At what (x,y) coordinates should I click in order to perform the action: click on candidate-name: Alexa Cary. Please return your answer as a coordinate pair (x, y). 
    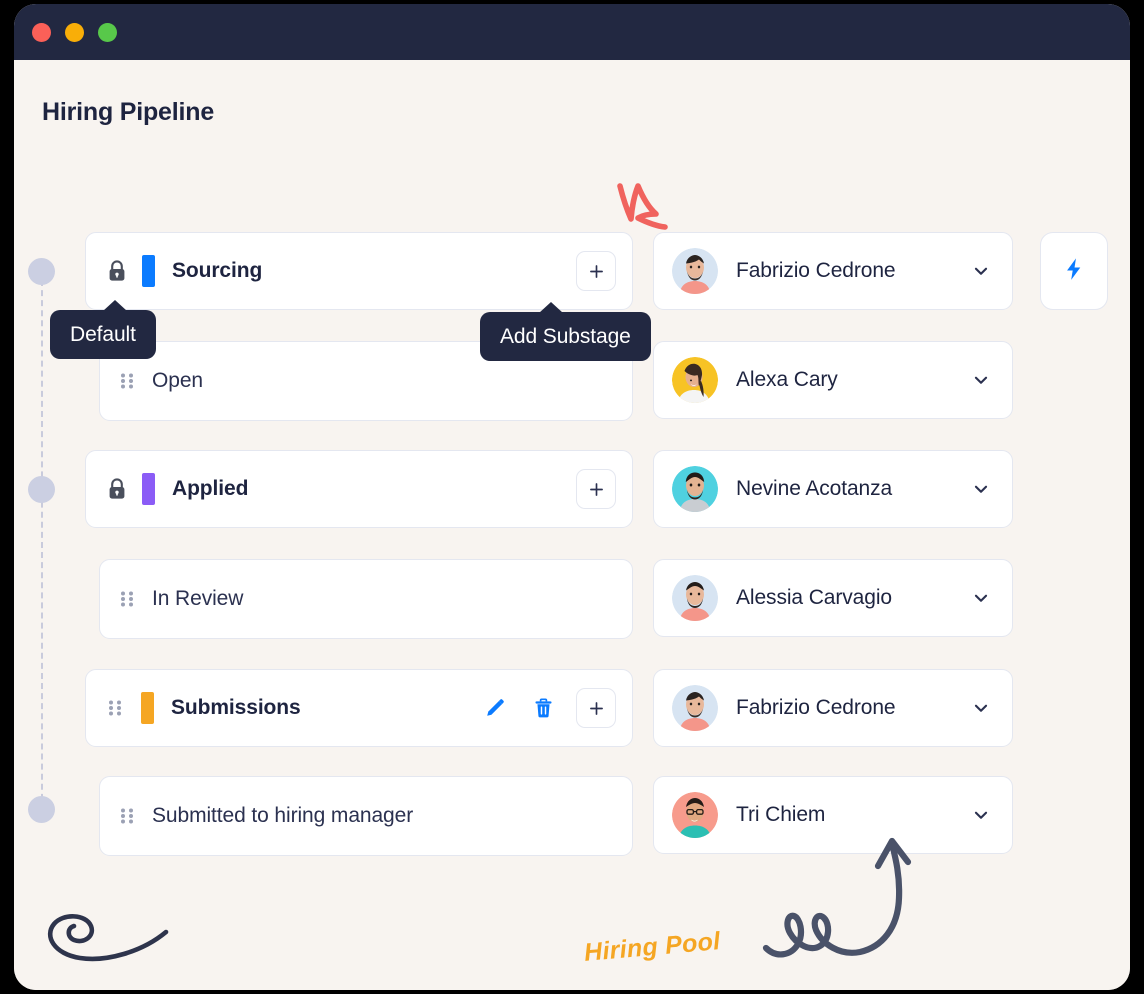
    Looking at the image, I should click on (787, 379).